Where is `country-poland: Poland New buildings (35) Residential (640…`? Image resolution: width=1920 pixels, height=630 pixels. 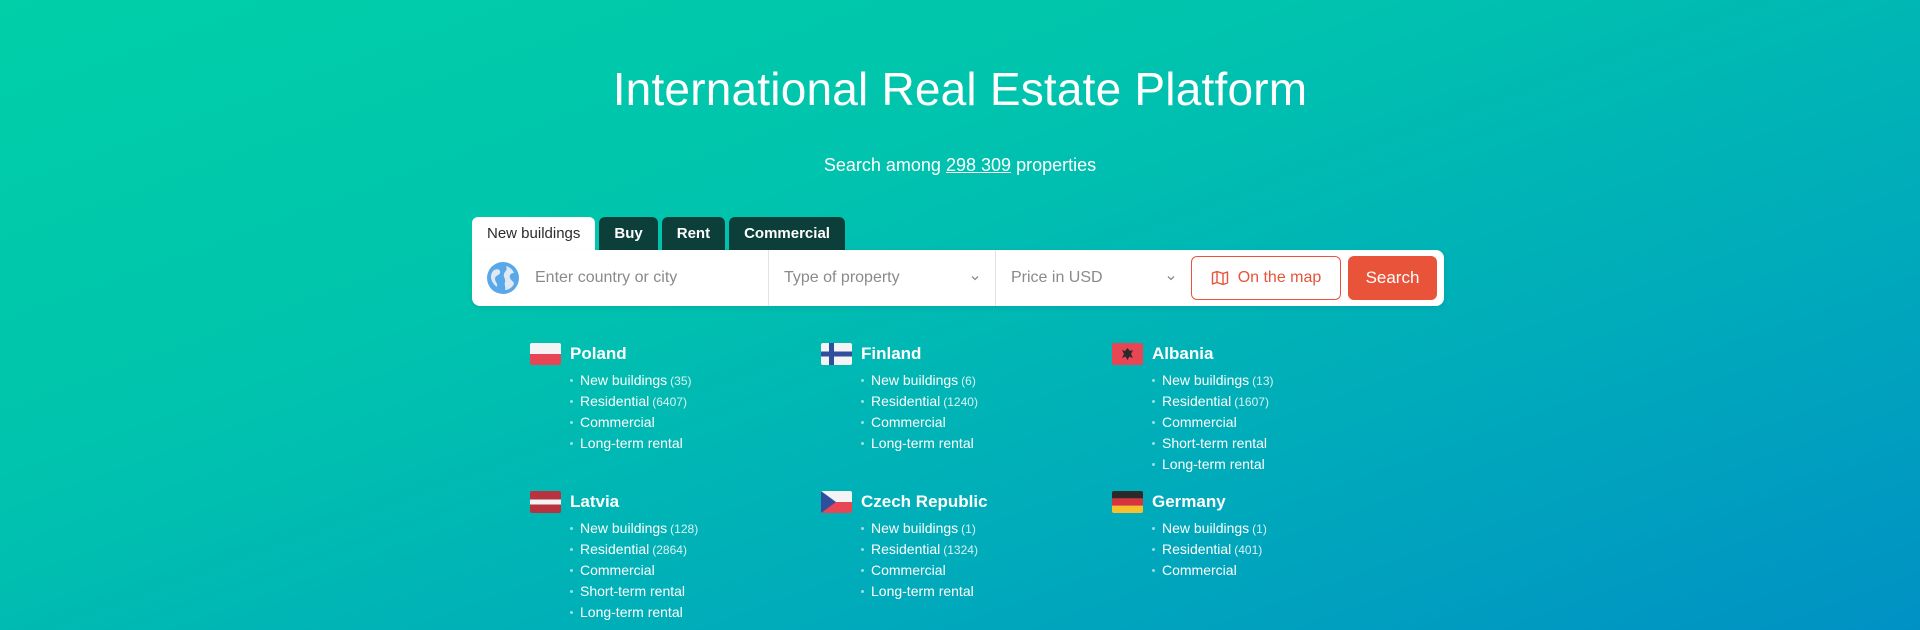 country-poland: Poland New buildings (35) Residential (640… is located at coordinates (660, 398).